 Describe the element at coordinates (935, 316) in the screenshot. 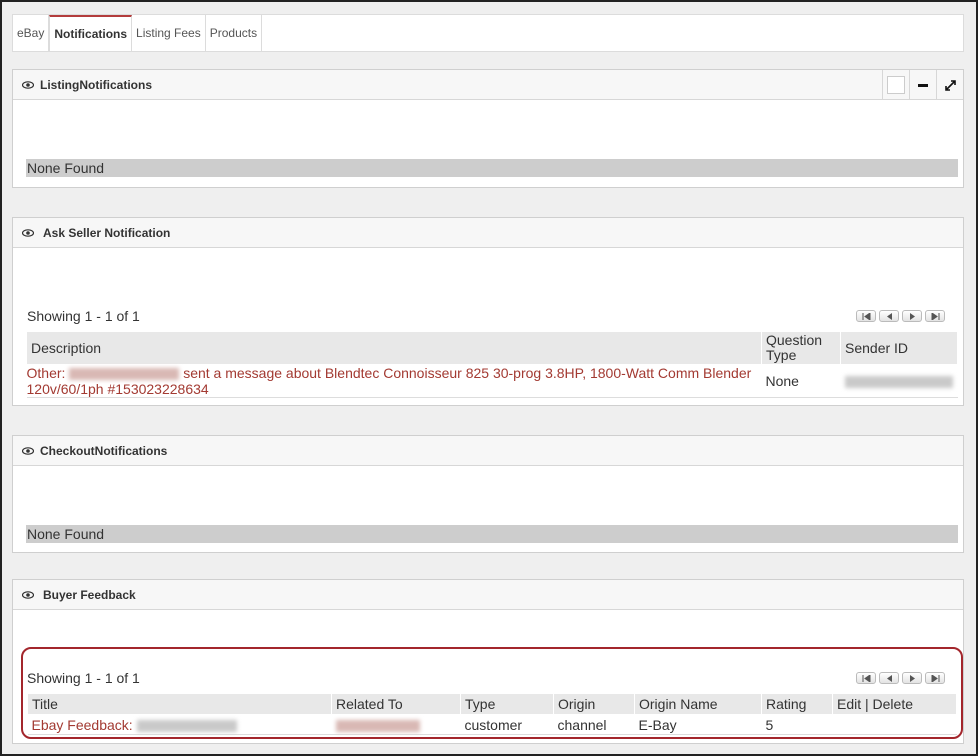

I see `last-page-icon` at that location.